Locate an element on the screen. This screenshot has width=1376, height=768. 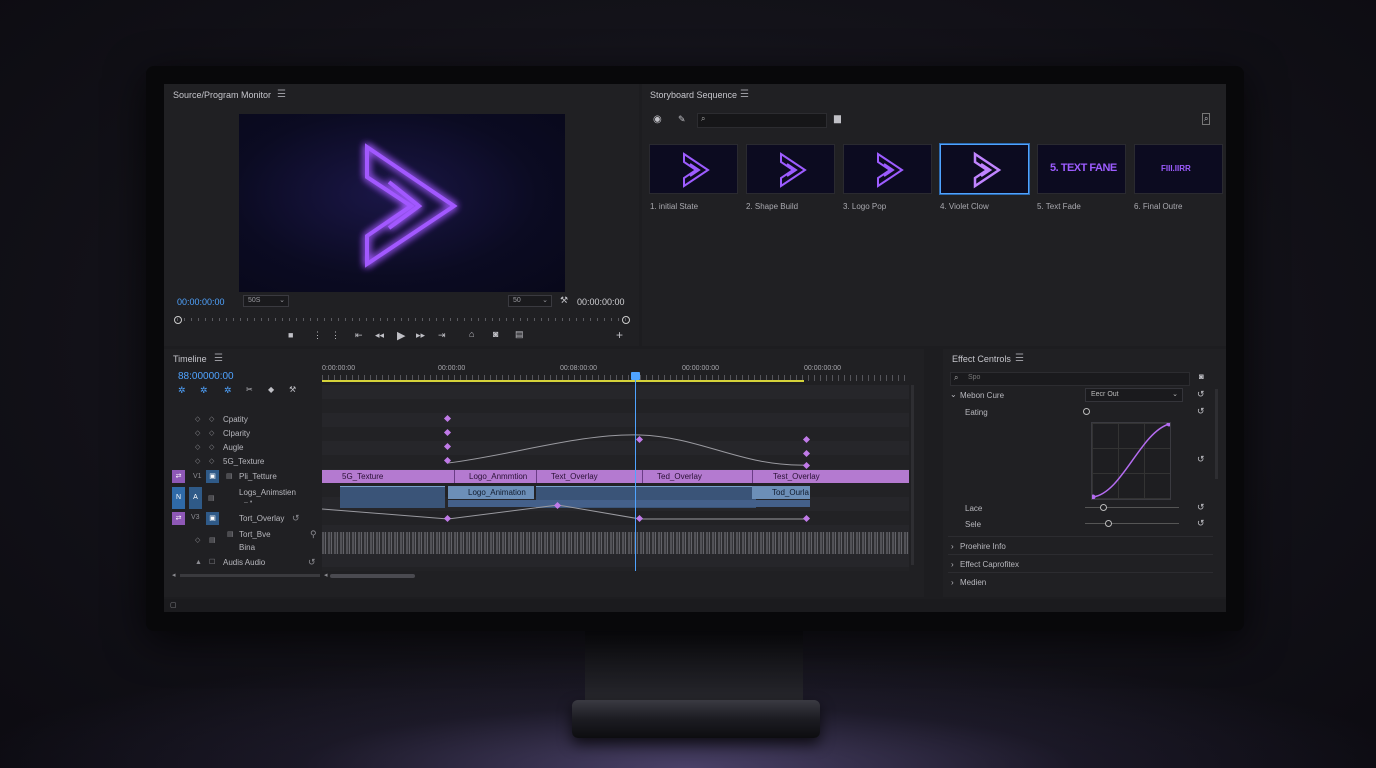
track-name-logo: Logs_Animstien is located at coordinates (267, 492).